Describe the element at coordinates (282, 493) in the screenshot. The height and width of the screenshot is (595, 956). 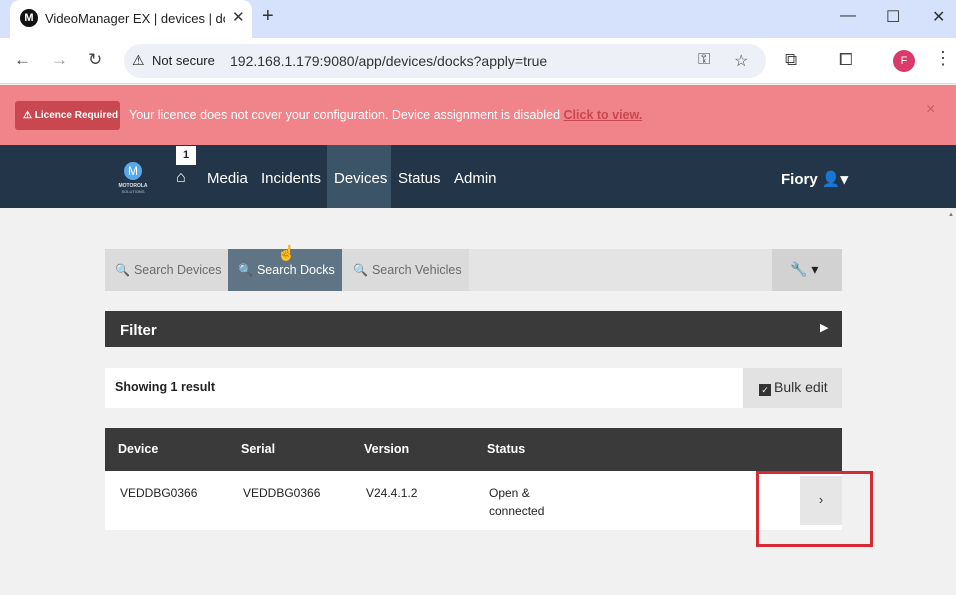
I see `cell-serial: VEDDBG0366` at that location.